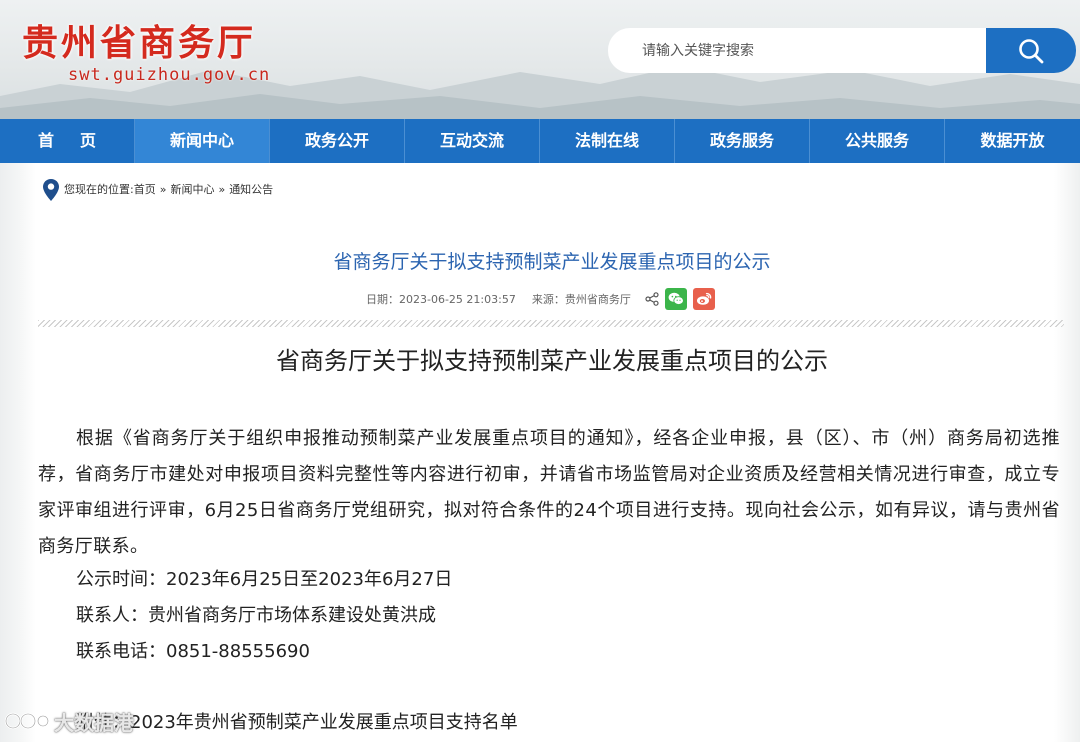  What do you see at coordinates (145, 190) in the screenshot?
I see `breadcrumb-home: 首页` at bounding box center [145, 190].